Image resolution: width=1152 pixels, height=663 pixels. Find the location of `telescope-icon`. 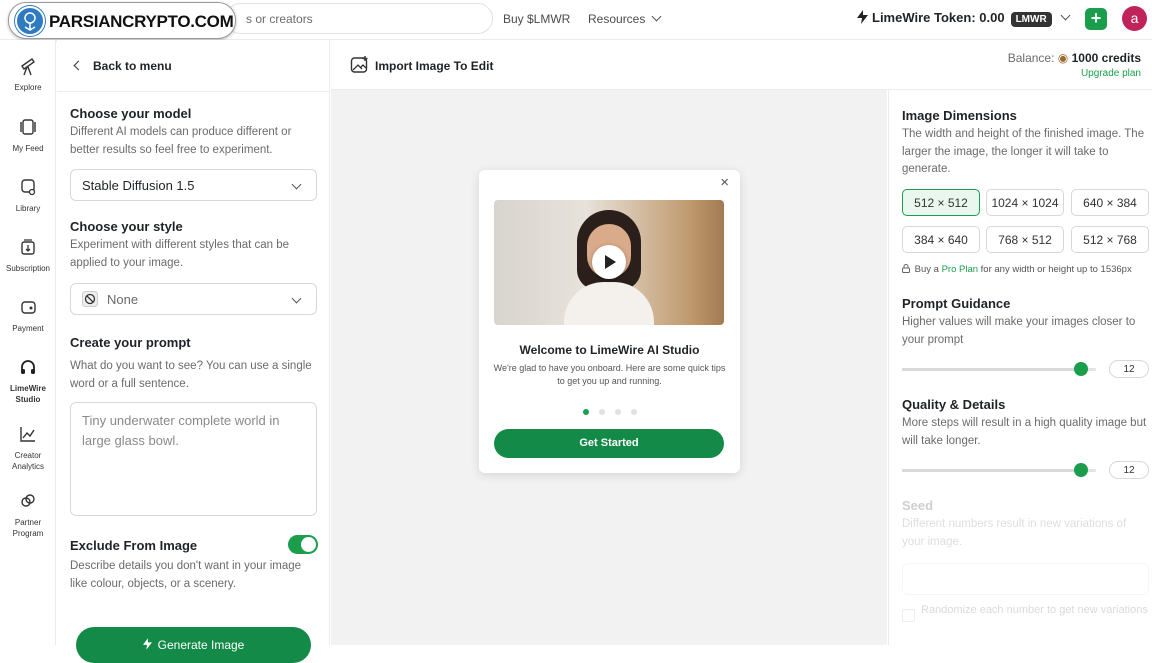

telescope-icon is located at coordinates (28, 67).